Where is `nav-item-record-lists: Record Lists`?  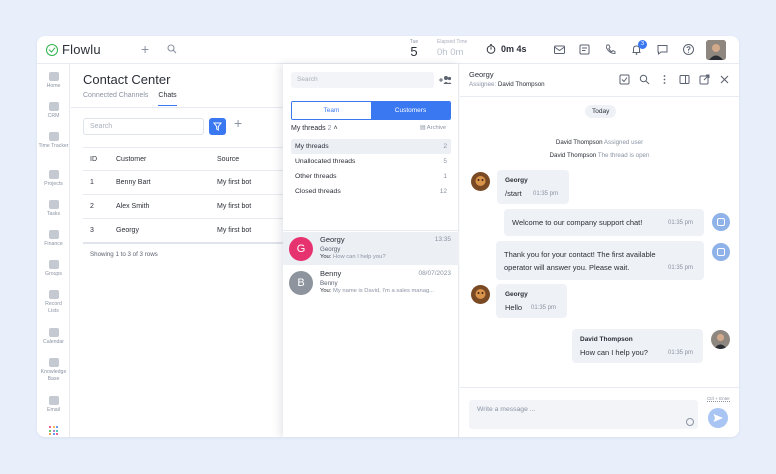 nav-item-record-lists: Record Lists is located at coordinates (53, 302).